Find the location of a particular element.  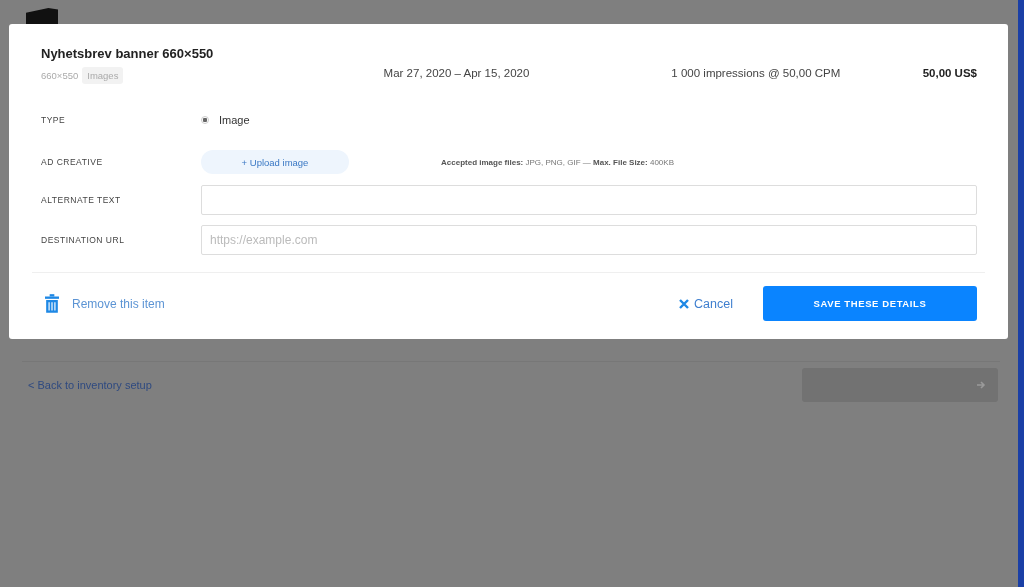

field-label: DESTINATION URL is located at coordinates (83, 240).